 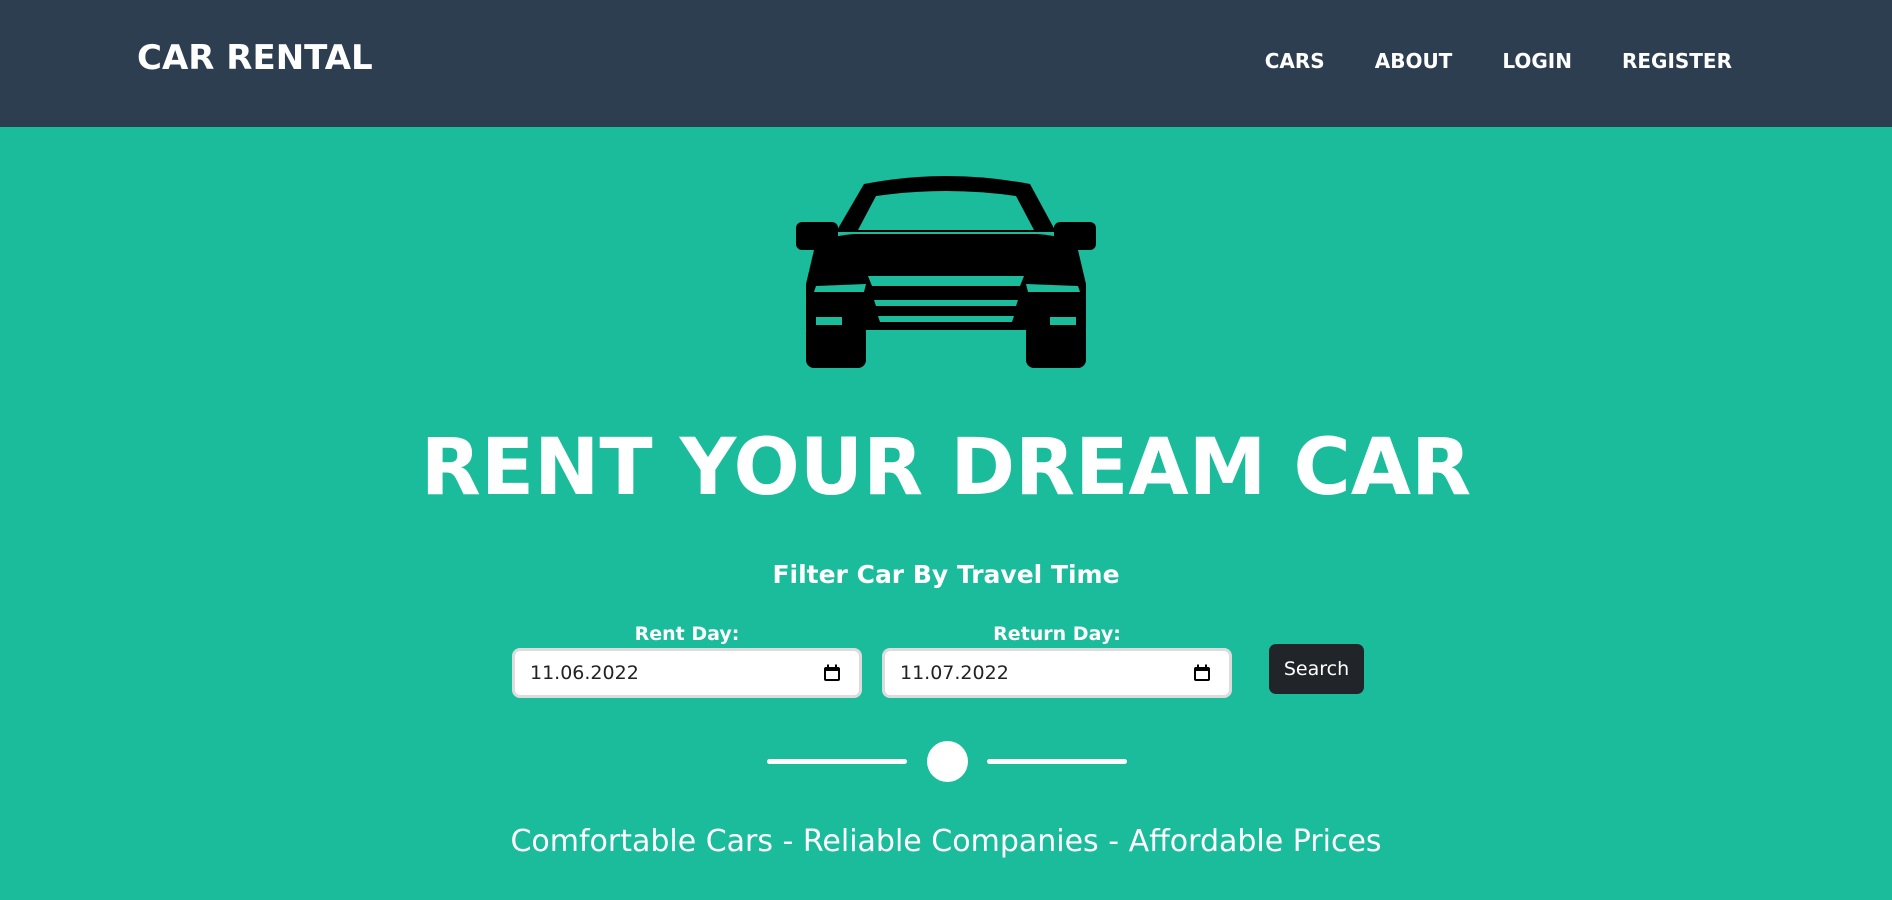 I want to click on rent-day-label: Rent Day:, so click(x=687, y=634).